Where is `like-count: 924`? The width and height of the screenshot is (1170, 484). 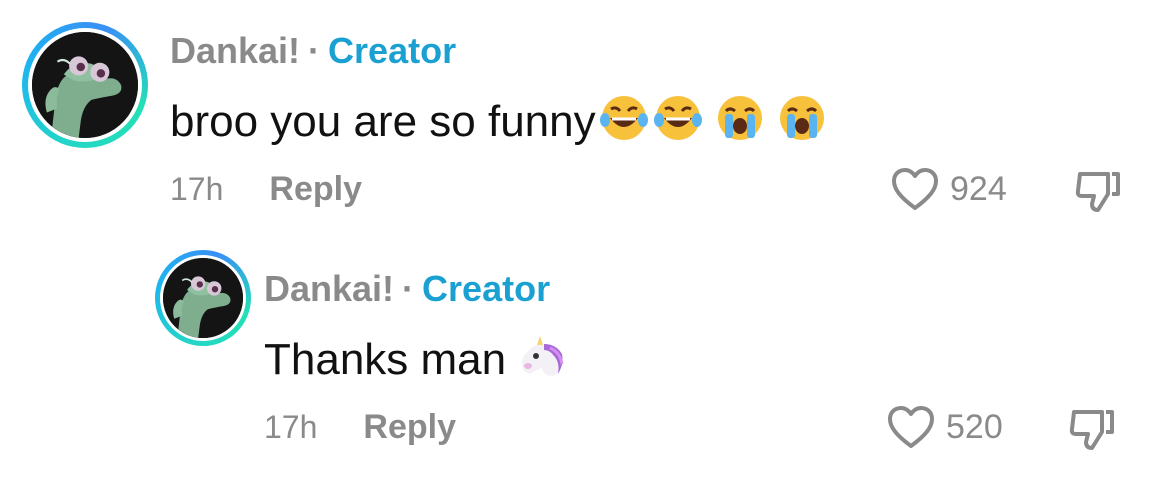 like-count: 924 is located at coordinates (978, 188).